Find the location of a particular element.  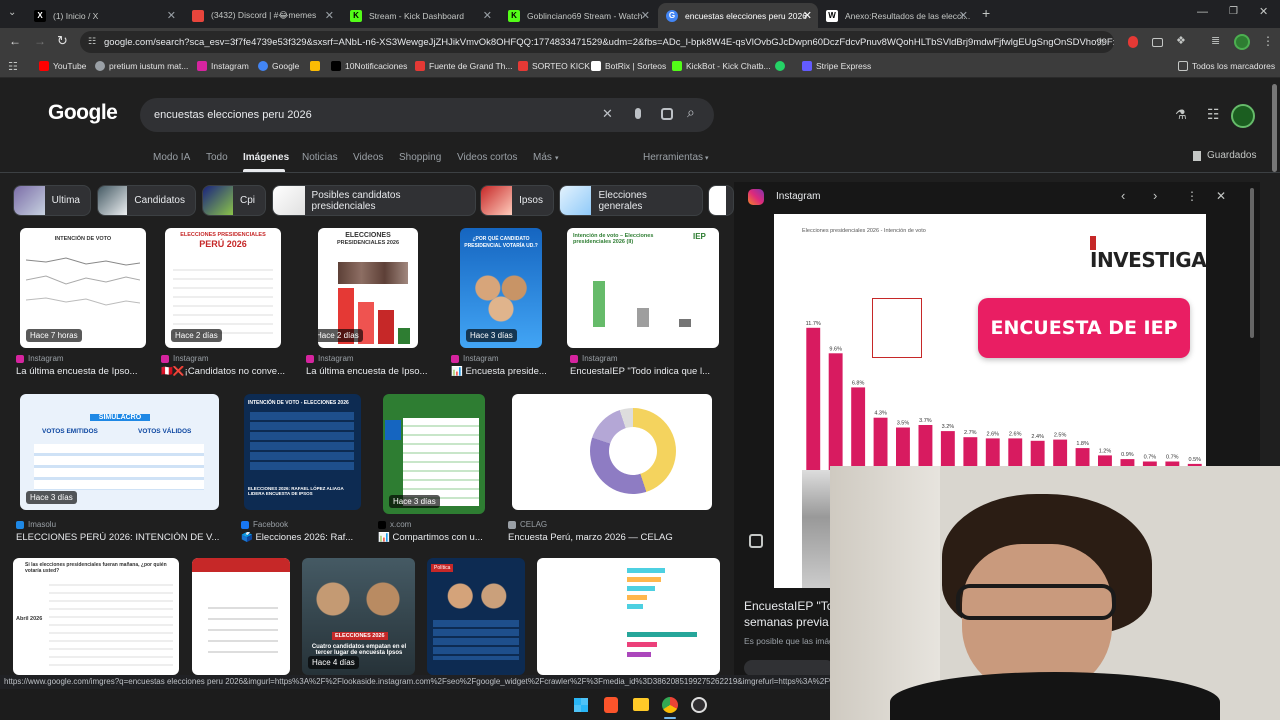

chip-cpi: Cpi is located at coordinates (234, 200).